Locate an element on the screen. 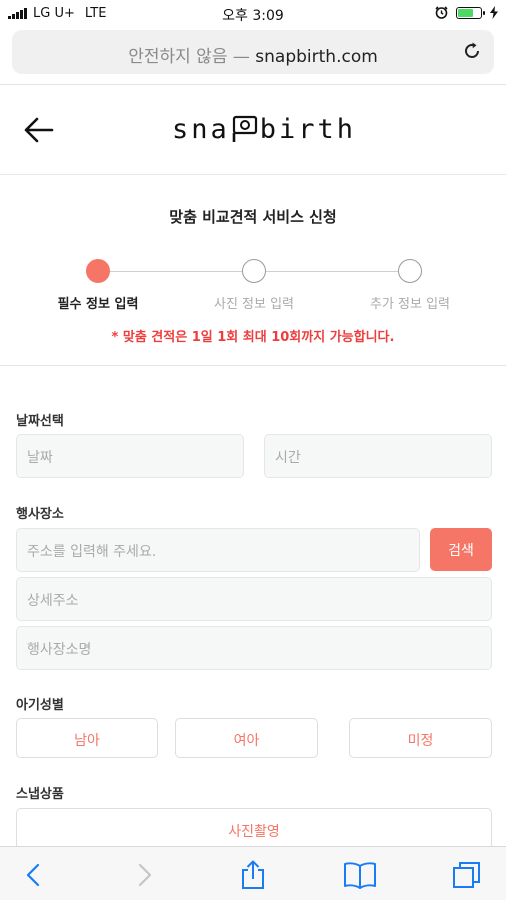  tabs-icon is located at coordinates (466, 875).